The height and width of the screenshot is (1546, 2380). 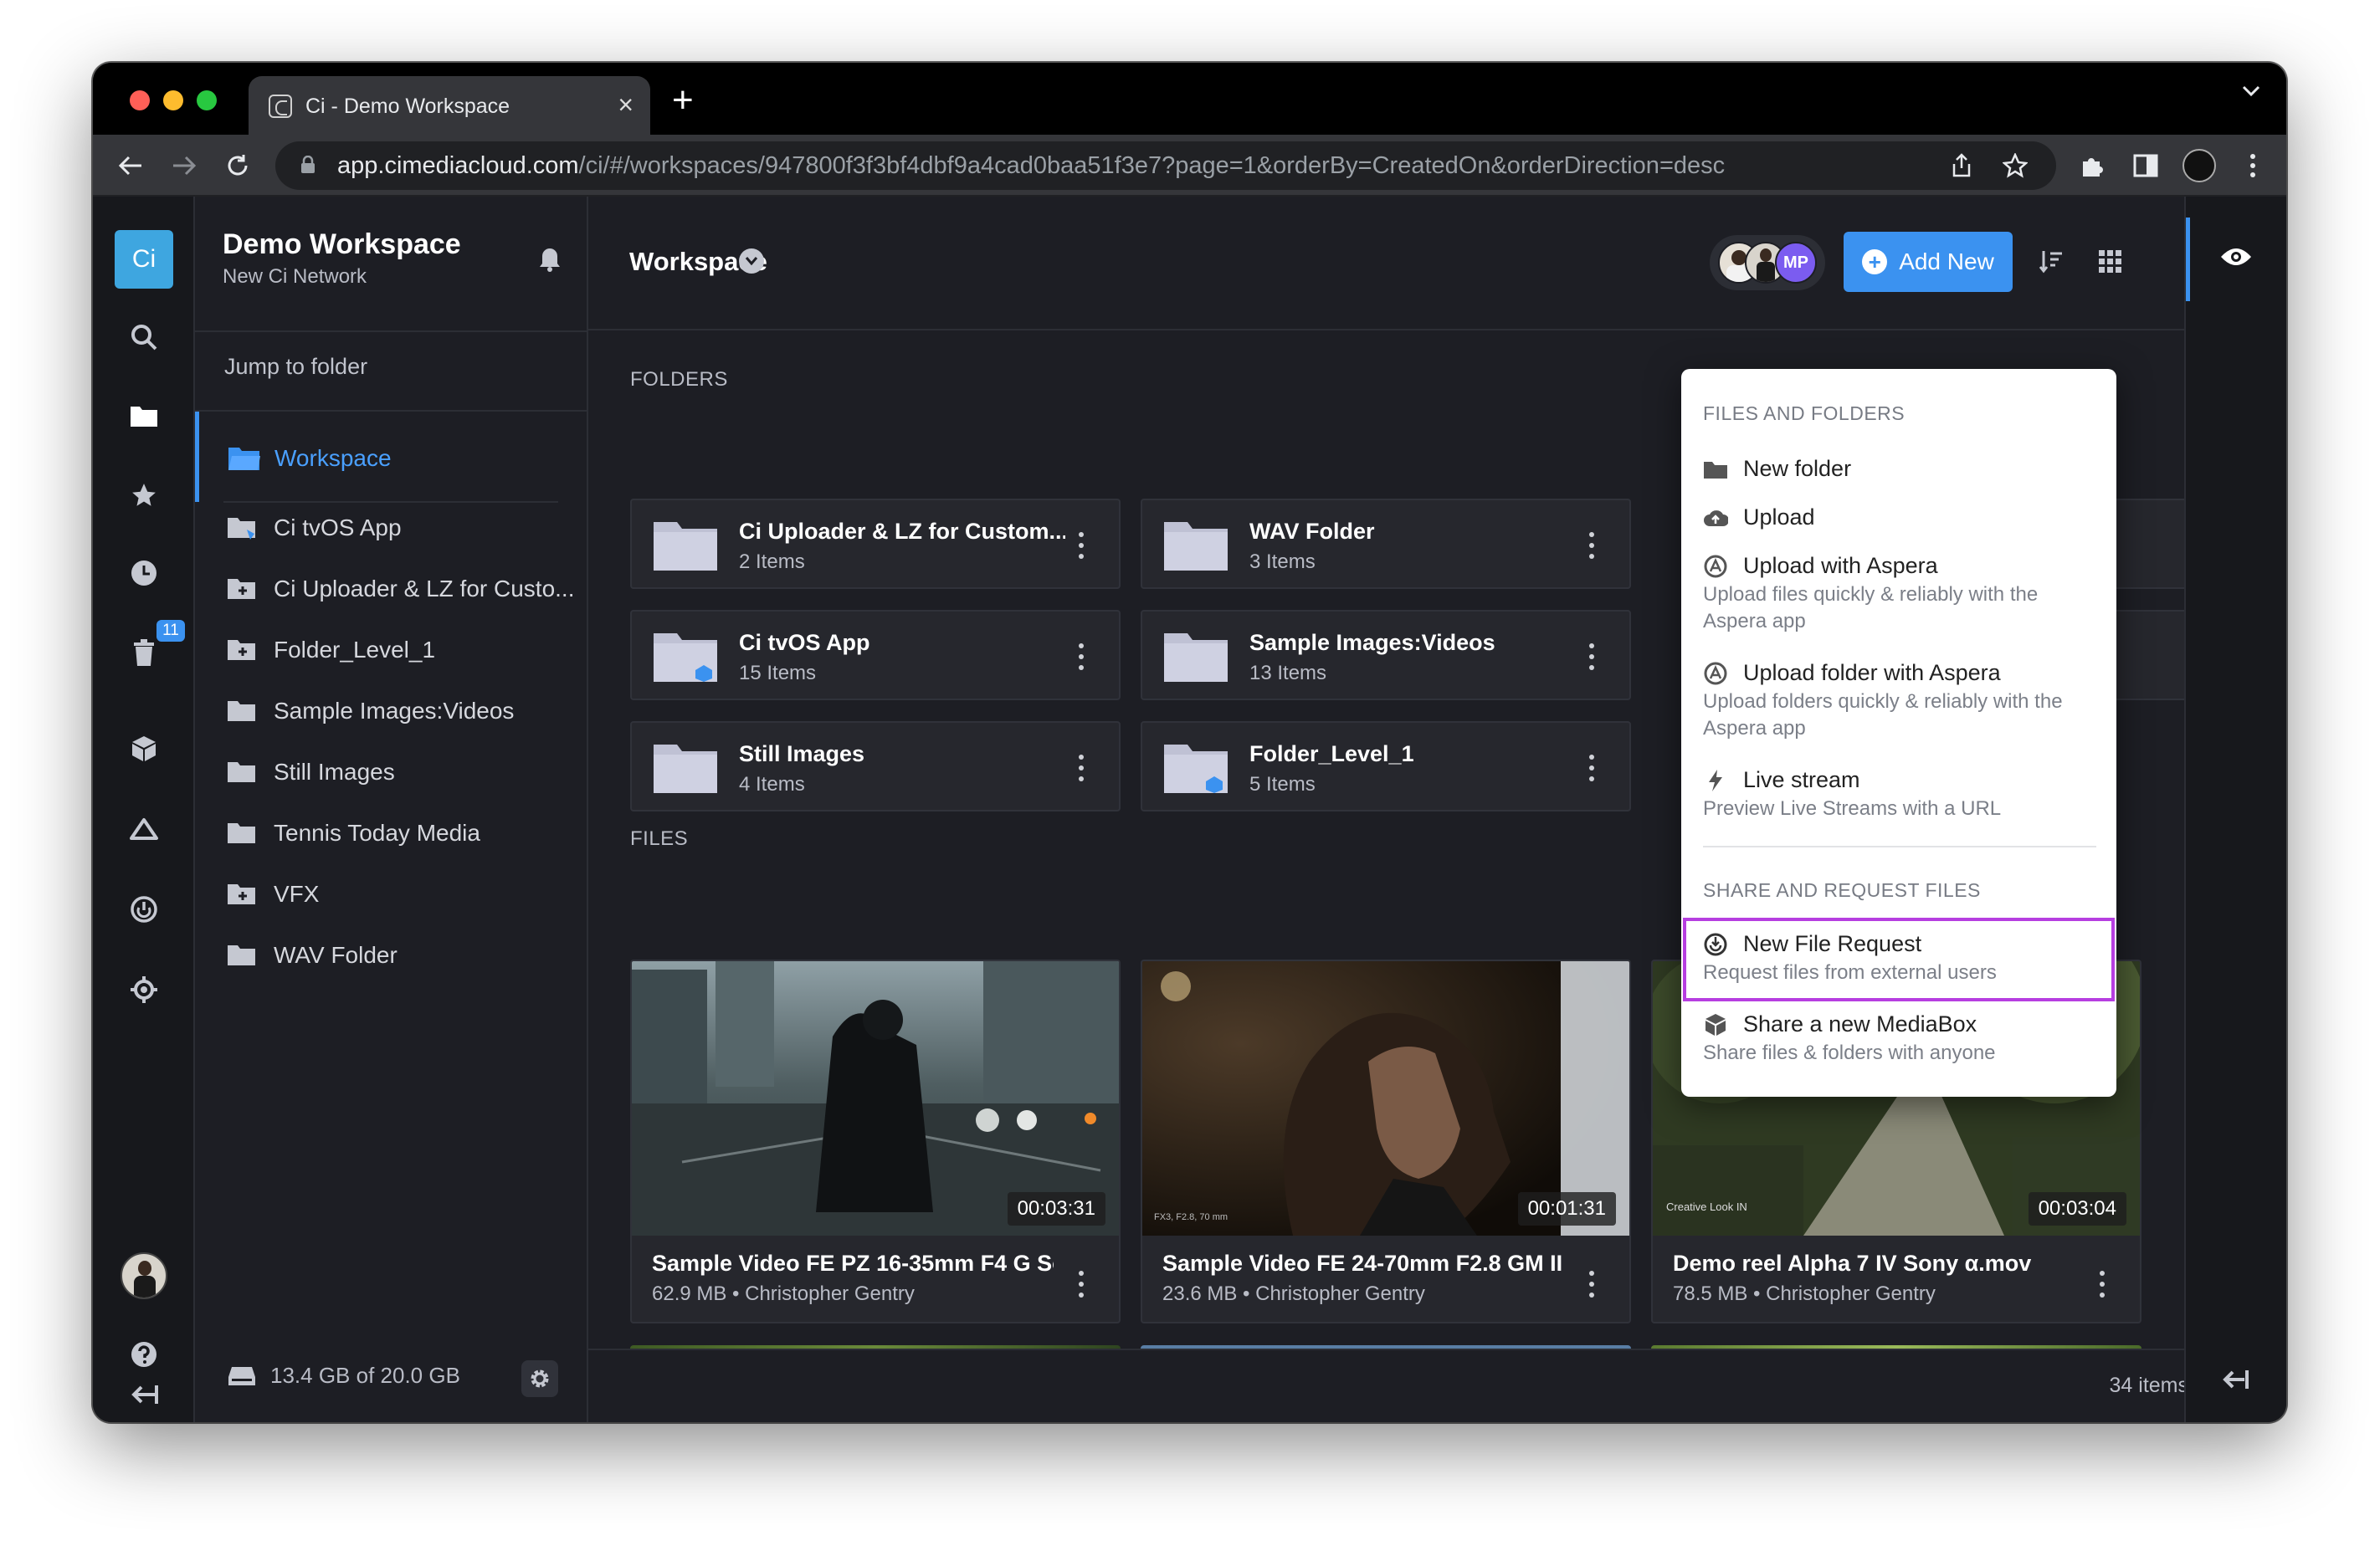 What do you see at coordinates (1850, 972) in the screenshot?
I see `menu-item-description: Request files from external users` at bounding box center [1850, 972].